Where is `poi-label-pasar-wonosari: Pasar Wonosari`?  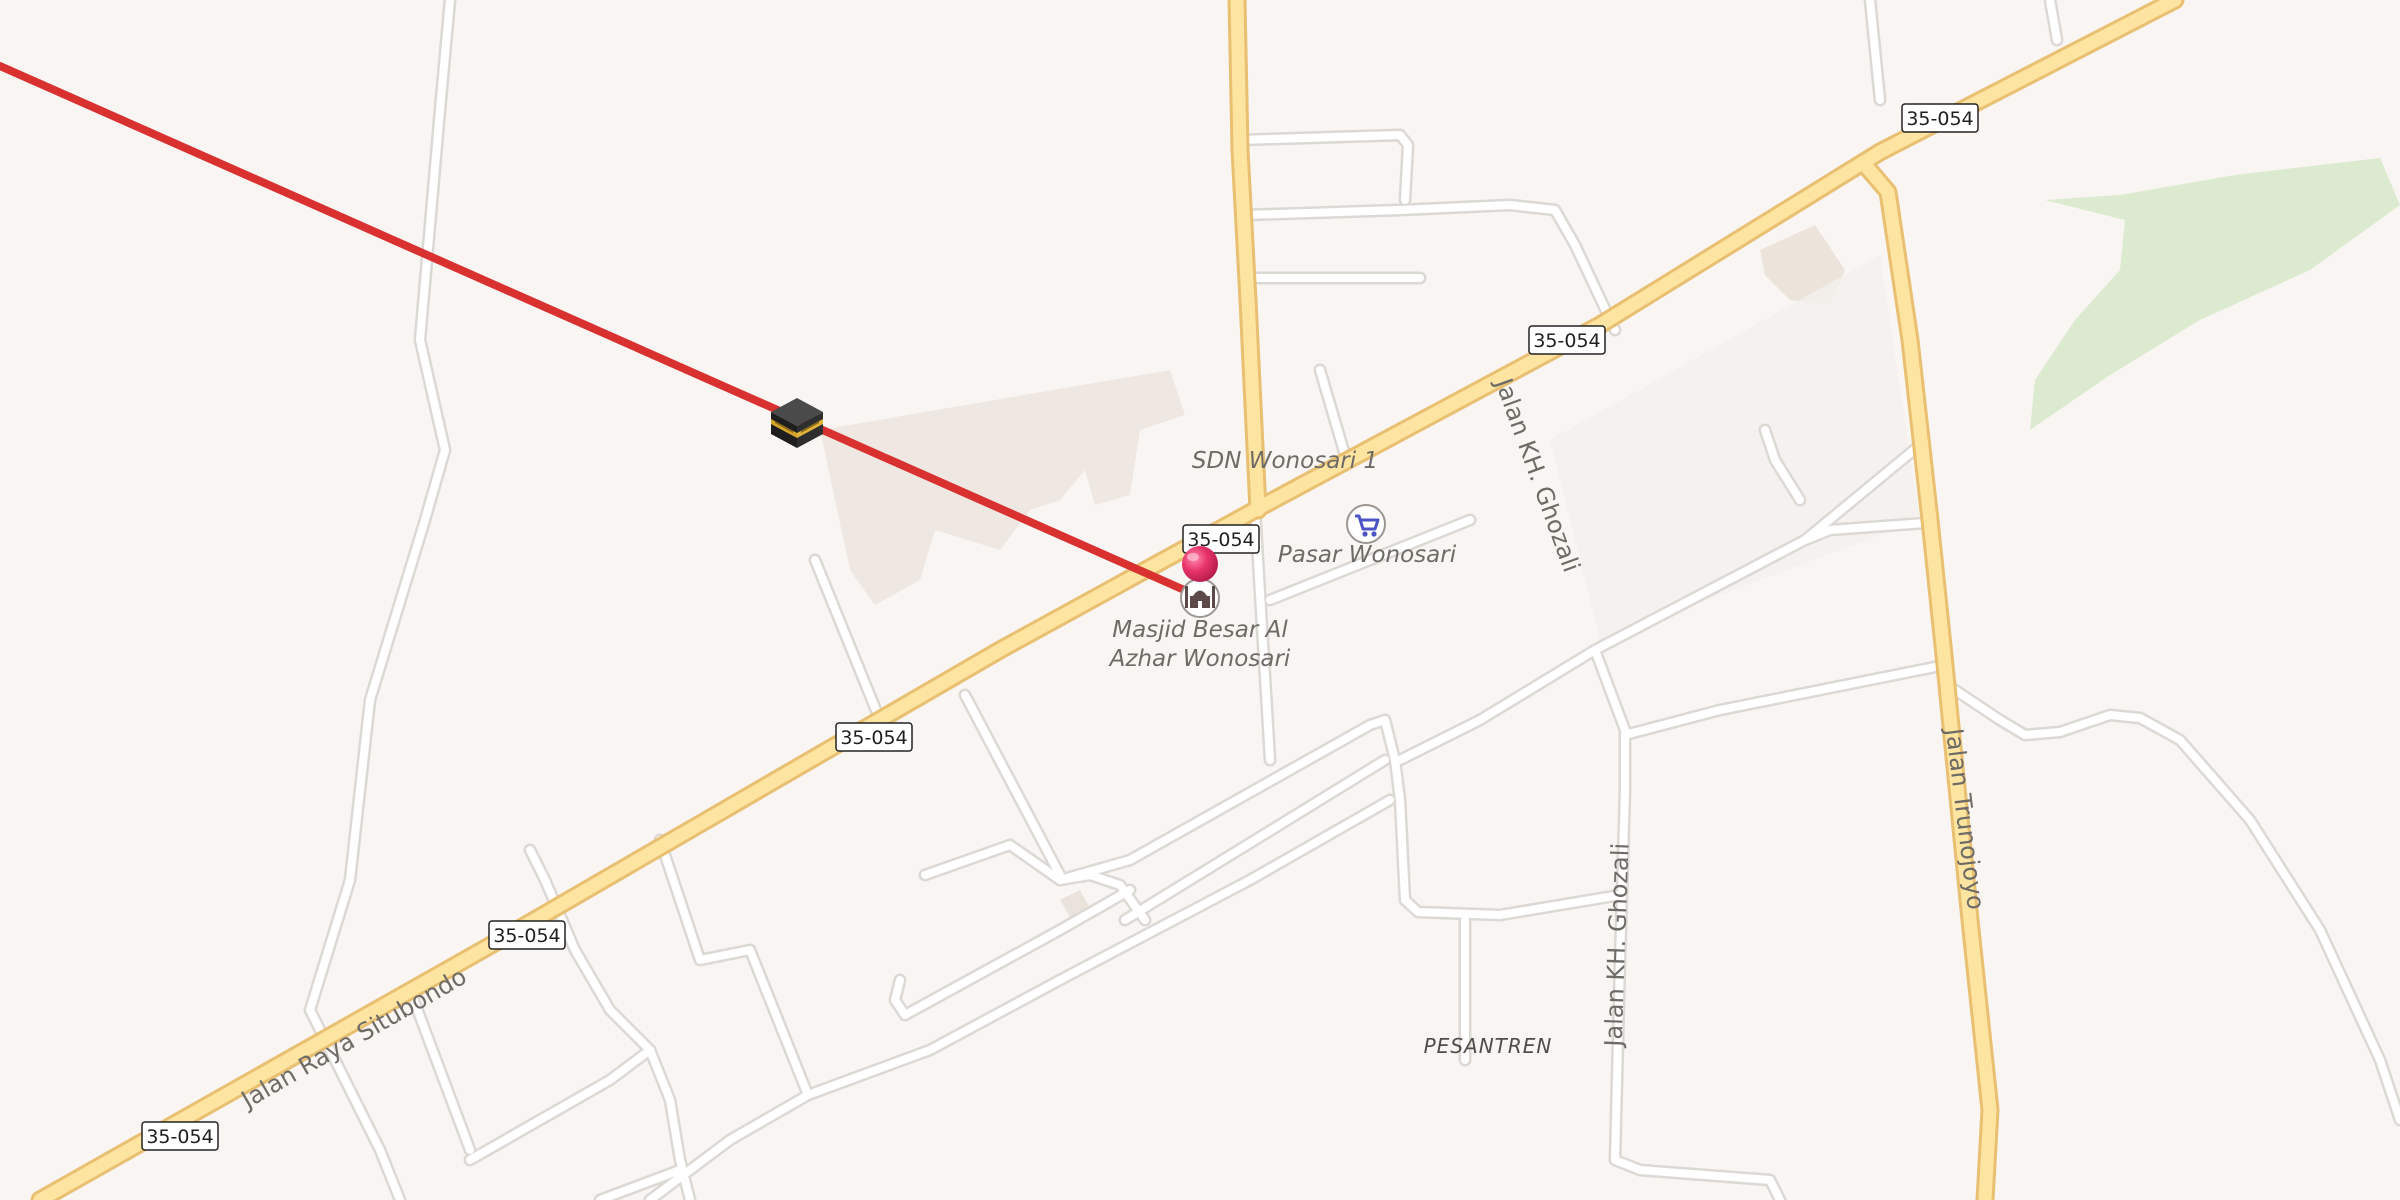 poi-label-pasar-wonosari: Pasar Wonosari is located at coordinates (1367, 555).